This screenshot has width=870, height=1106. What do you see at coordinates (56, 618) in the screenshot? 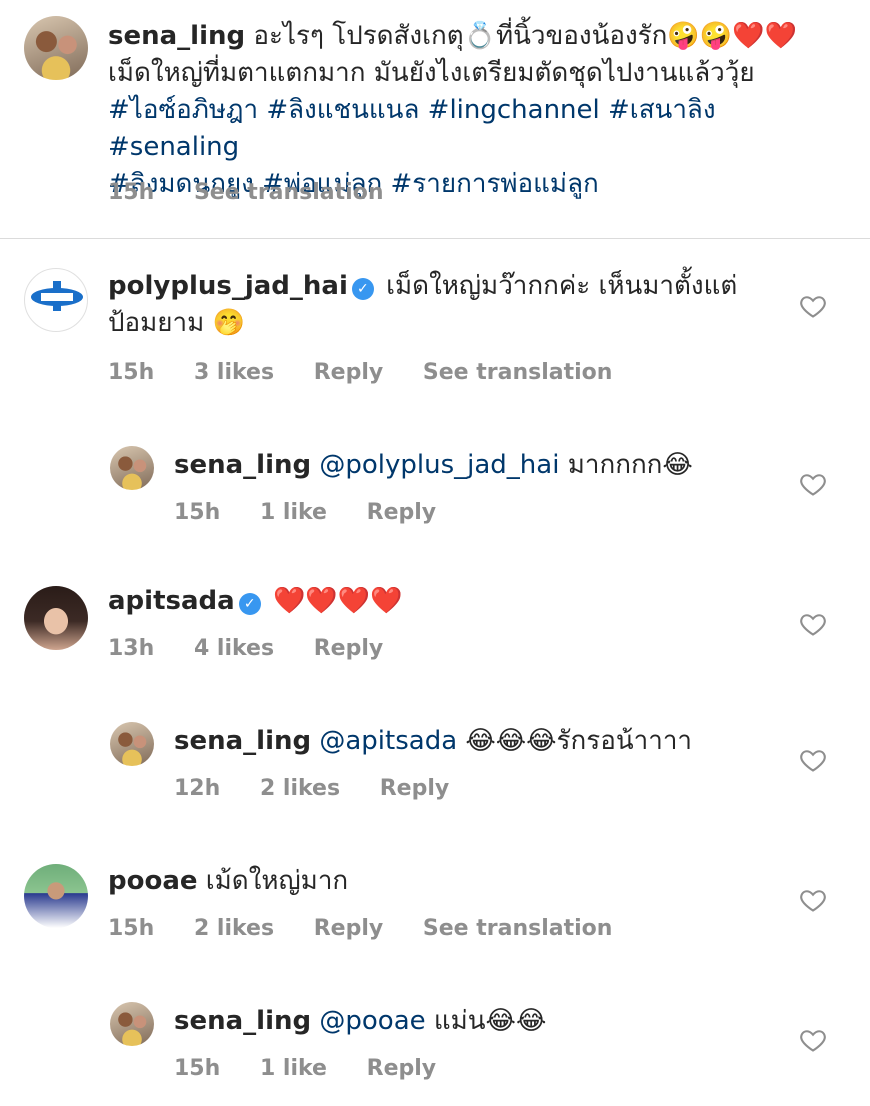
I see `avatar-apitsada` at bounding box center [56, 618].